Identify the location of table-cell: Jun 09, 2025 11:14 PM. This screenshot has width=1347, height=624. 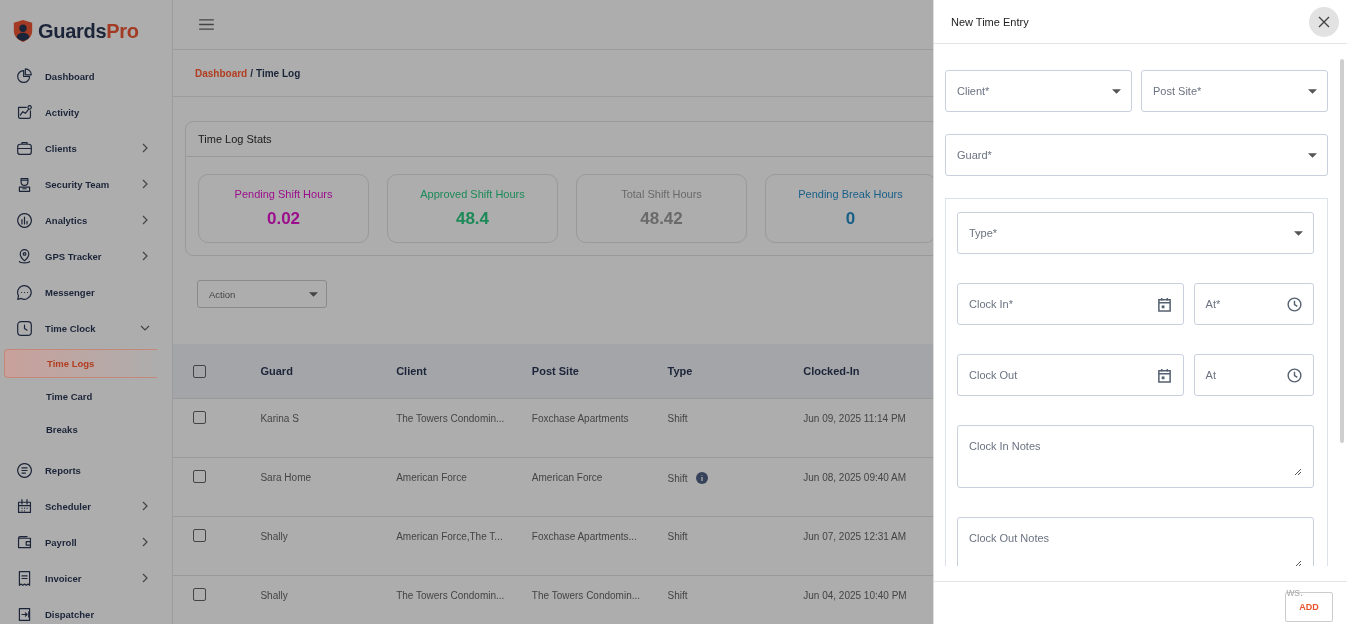
(854, 418).